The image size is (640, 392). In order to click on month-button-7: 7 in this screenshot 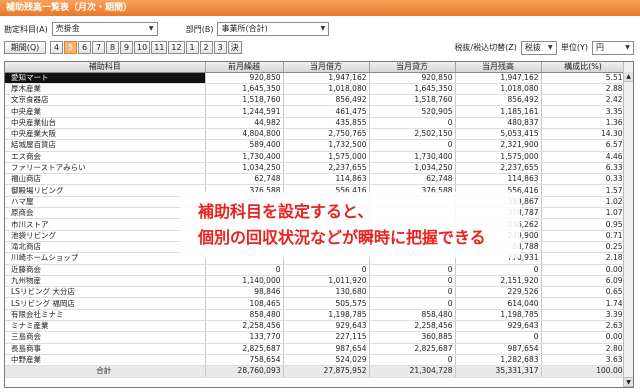, I will do `click(98, 47)`.